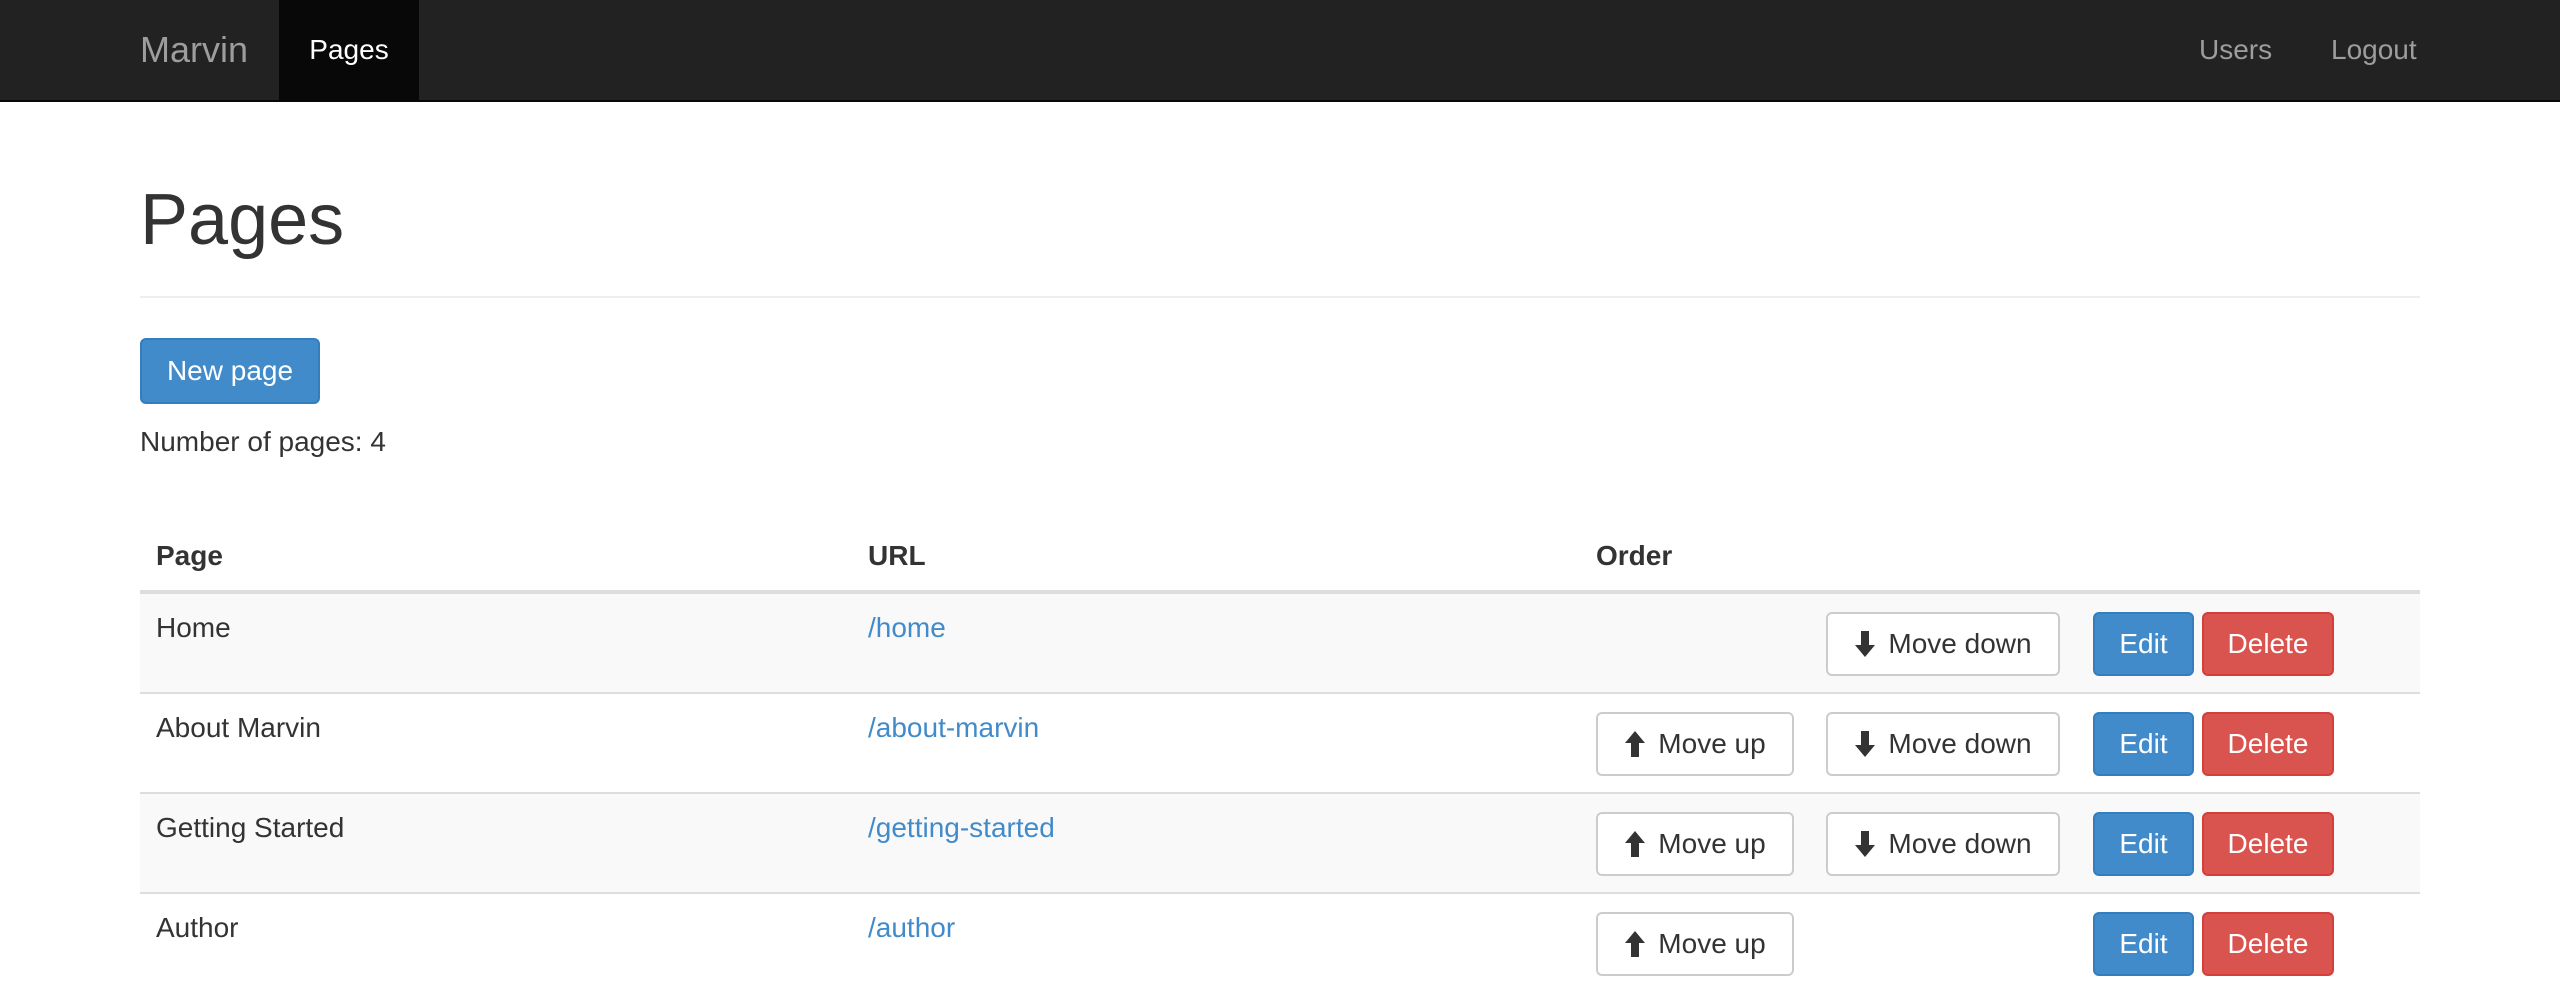 This screenshot has height=994, width=2560. I want to click on table-row: Author /author Move up Edit Delete, so click(1280, 942).